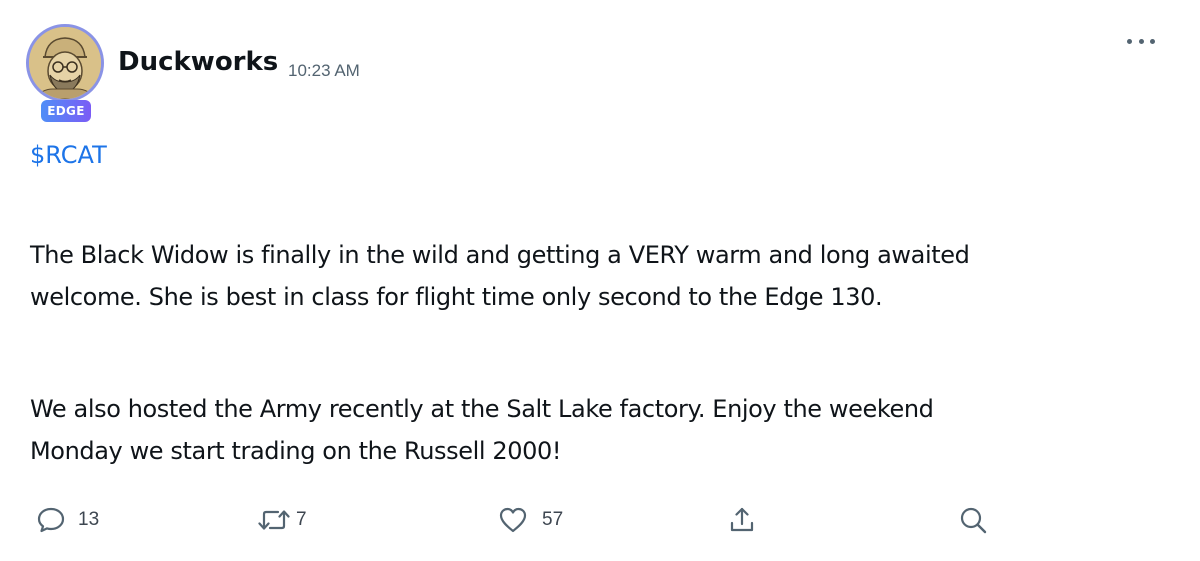 The height and width of the screenshot is (561, 1200). Describe the element at coordinates (198, 62) in the screenshot. I see `author-name: Duckworks` at that location.